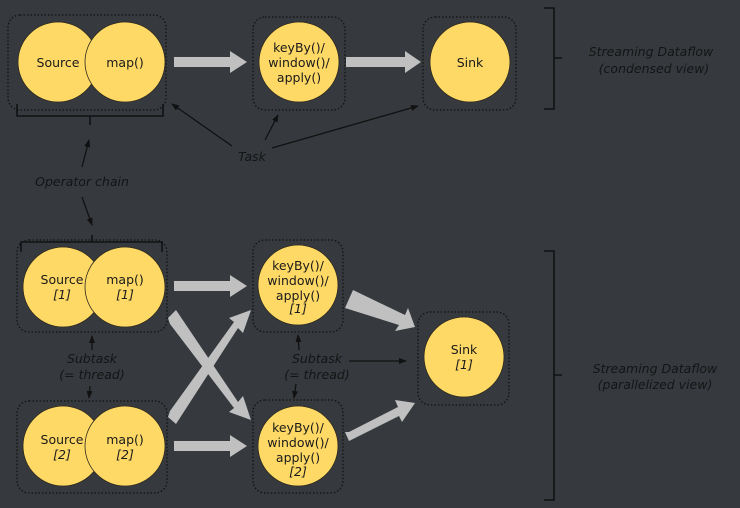 The image size is (740, 508). Describe the element at coordinates (316, 374) in the screenshot. I see `subtask-annotation-middle-line2: (= thread)` at that location.